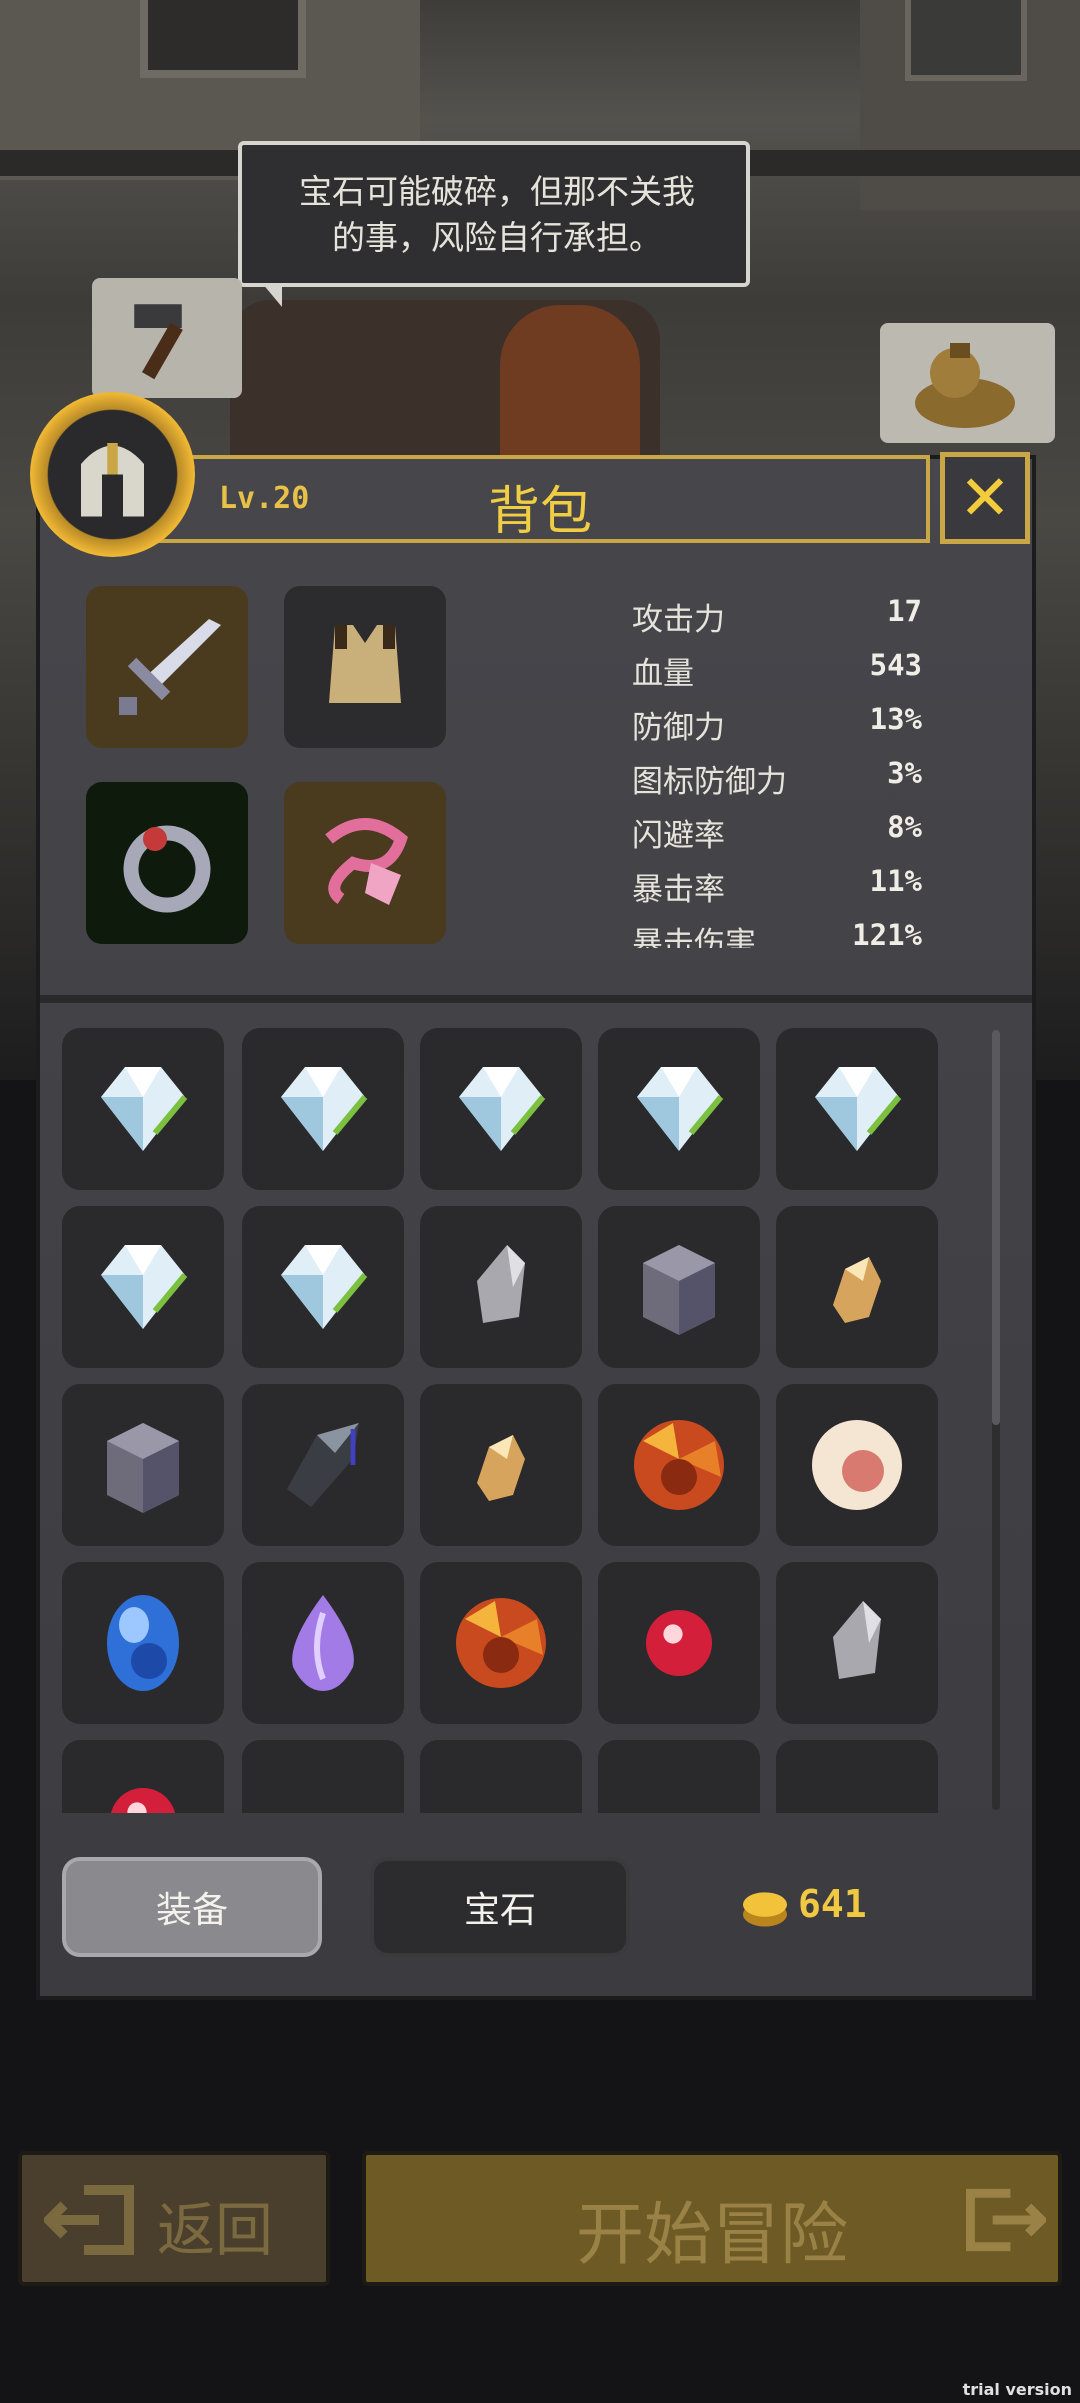 The image size is (1080, 2403). I want to click on forge-button, so click(167, 338).